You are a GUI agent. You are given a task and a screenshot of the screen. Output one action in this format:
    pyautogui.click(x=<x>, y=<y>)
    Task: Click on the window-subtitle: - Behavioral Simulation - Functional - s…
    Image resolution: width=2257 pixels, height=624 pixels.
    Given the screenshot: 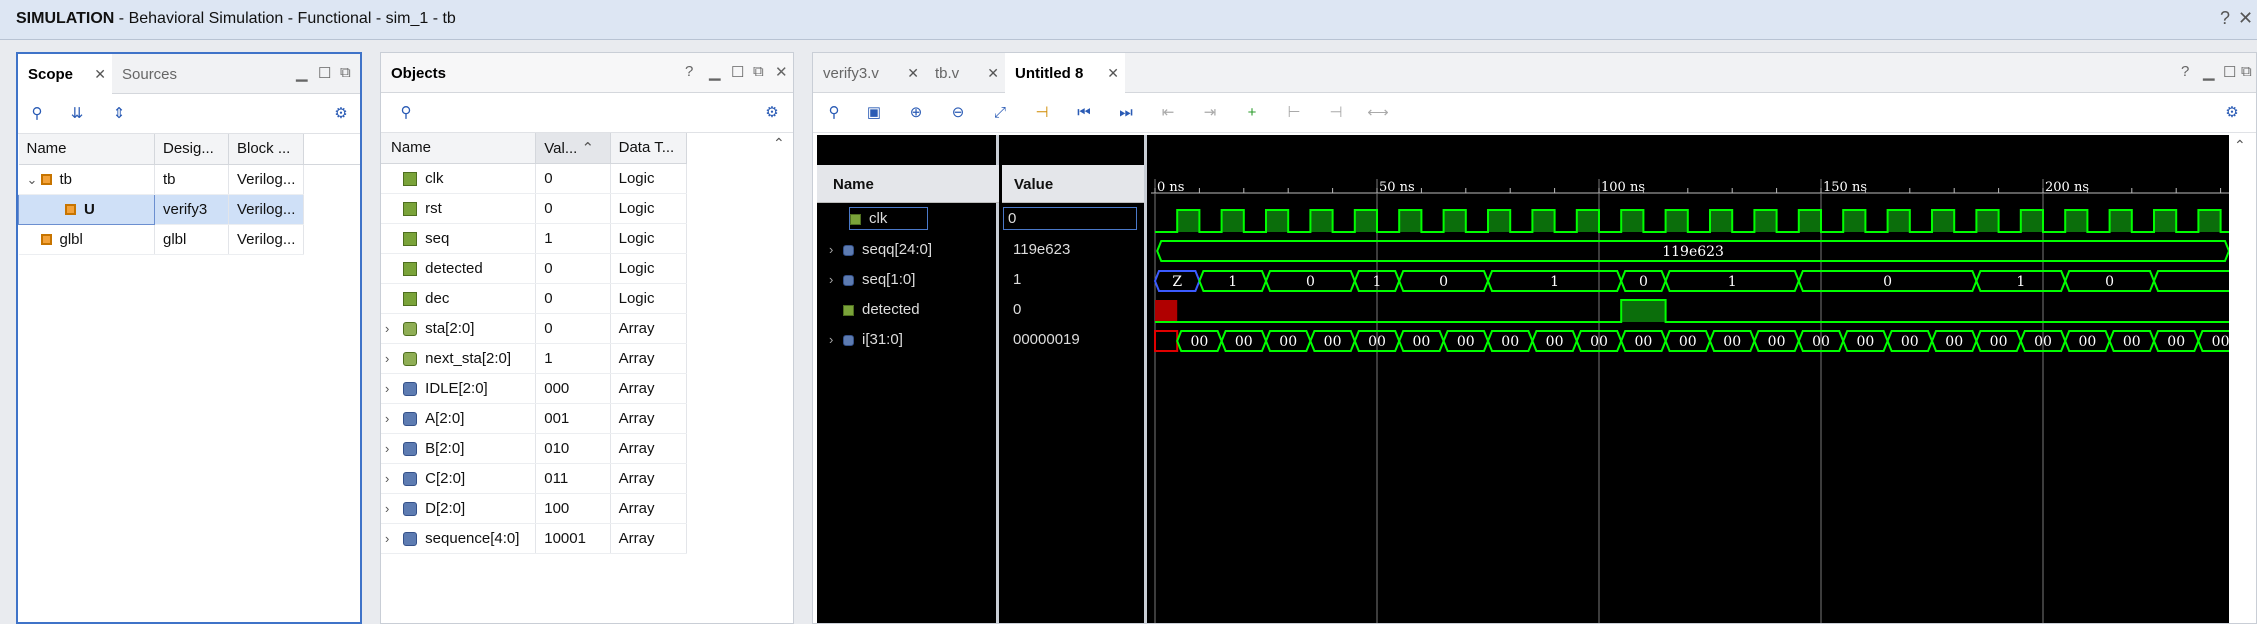 What is the action you would take?
    pyautogui.click(x=285, y=18)
    